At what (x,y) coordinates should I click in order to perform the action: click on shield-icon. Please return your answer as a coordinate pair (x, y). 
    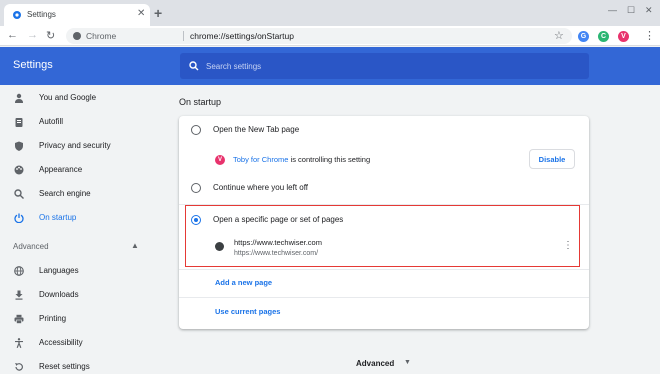
    Looking at the image, I should click on (19, 146).